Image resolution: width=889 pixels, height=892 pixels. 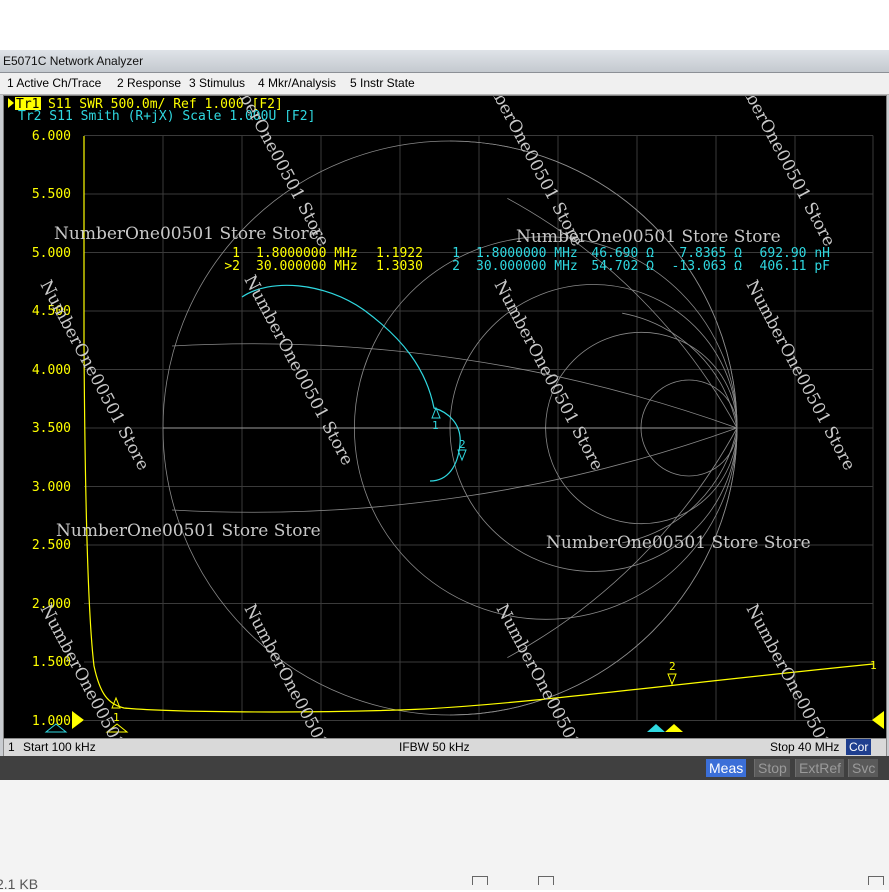 What do you see at coordinates (622, 266) in the screenshot?
I see `smith-marker-r: 54.702 Ω` at bounding box center [622, 266].